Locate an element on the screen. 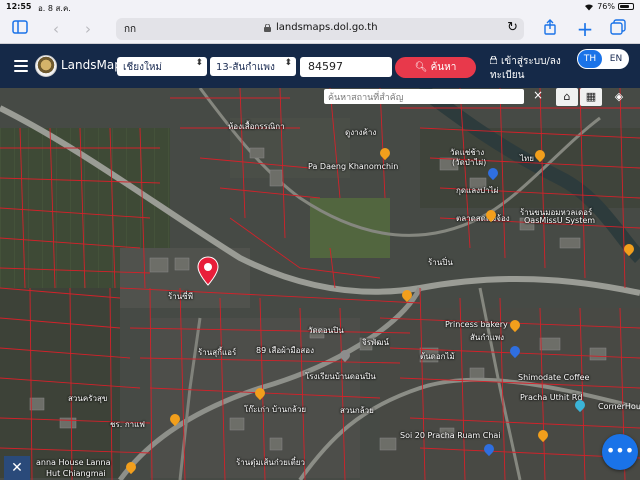 The image size is (640, 480). place-label: ร้านตุ๋มเส้นก๋วยเตี๋ยว is located at coordinates (270, 462).